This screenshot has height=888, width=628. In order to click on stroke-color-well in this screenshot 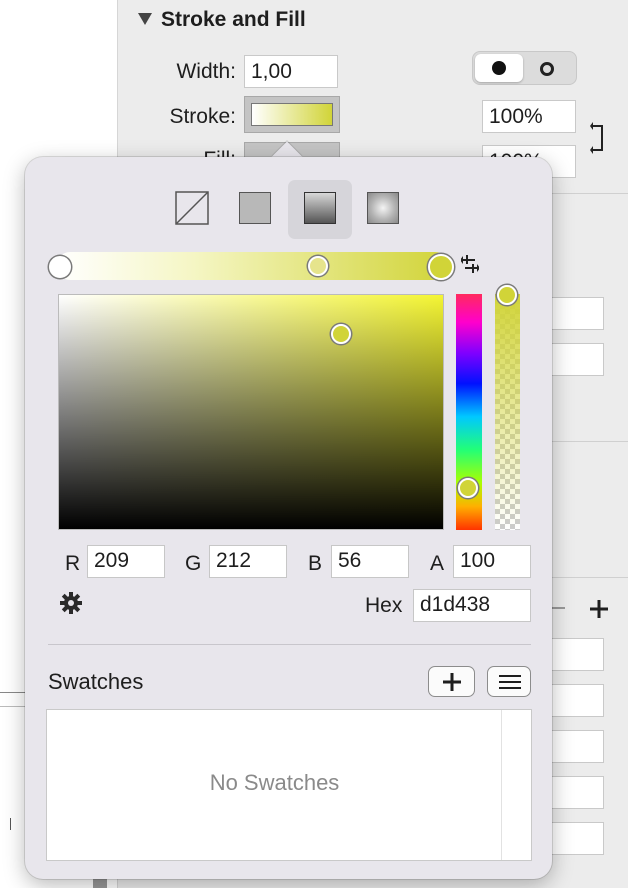, I will do `click(292, 114)`.